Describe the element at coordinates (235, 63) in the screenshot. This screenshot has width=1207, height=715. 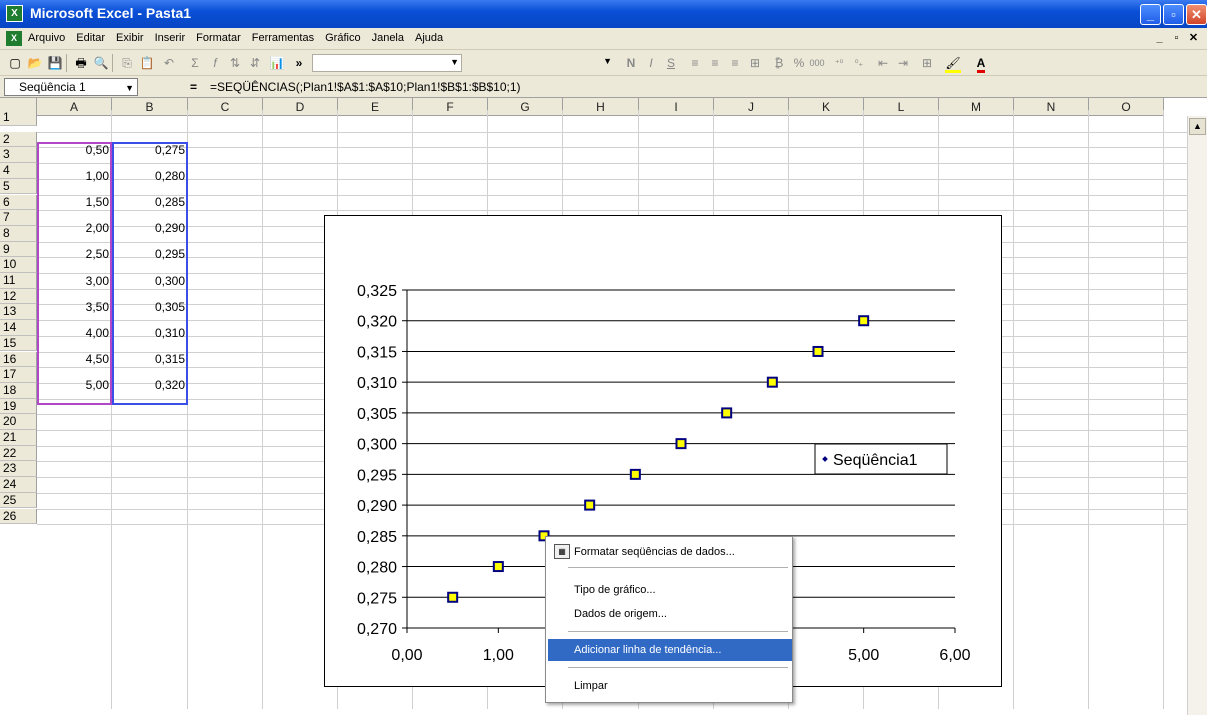
I see `sort-asc-icon: ⇅` at that location.